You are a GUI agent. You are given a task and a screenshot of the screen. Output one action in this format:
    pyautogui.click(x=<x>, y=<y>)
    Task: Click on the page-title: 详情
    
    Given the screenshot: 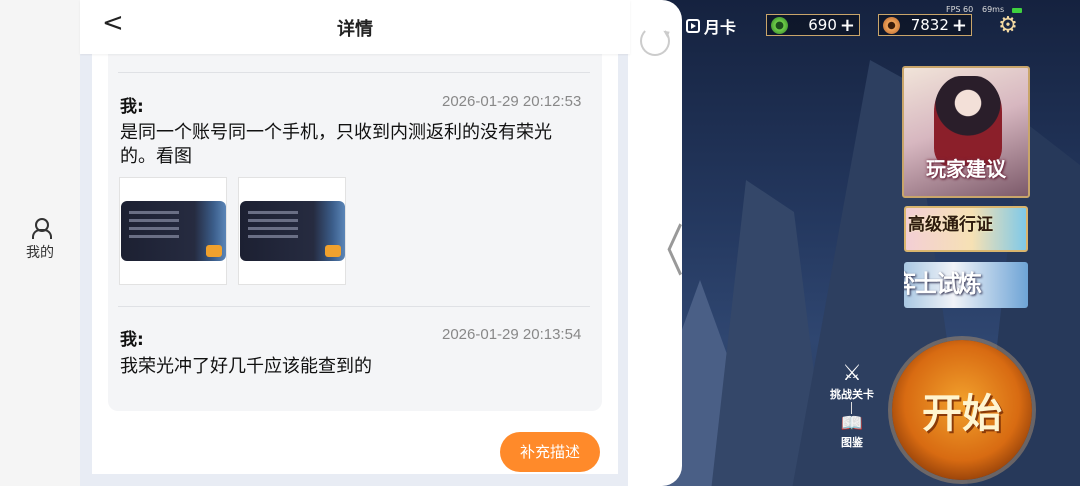 What is the action you would take?
    pyautogui.click(x=355, y=29)
    